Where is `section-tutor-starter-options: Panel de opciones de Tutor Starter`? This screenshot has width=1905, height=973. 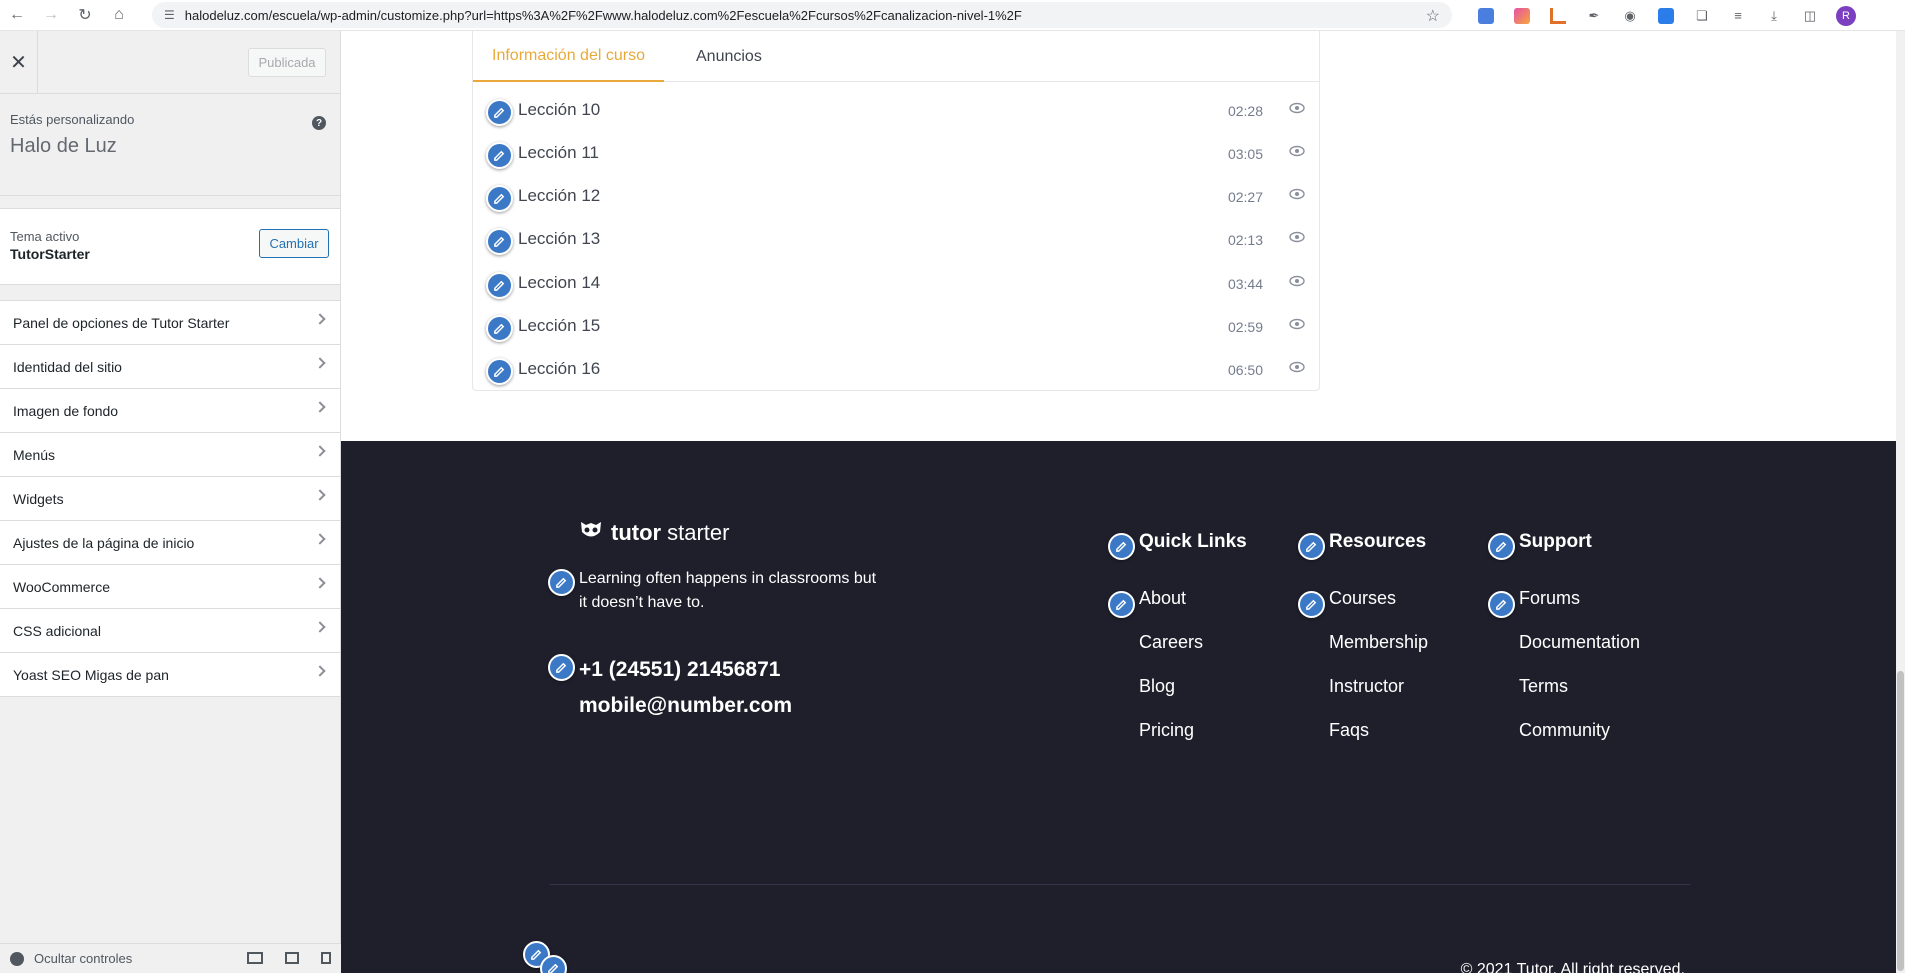 section-tutor-starter-options: Panel de opciones de Tutor Starter is located at coordinates (170, 323).